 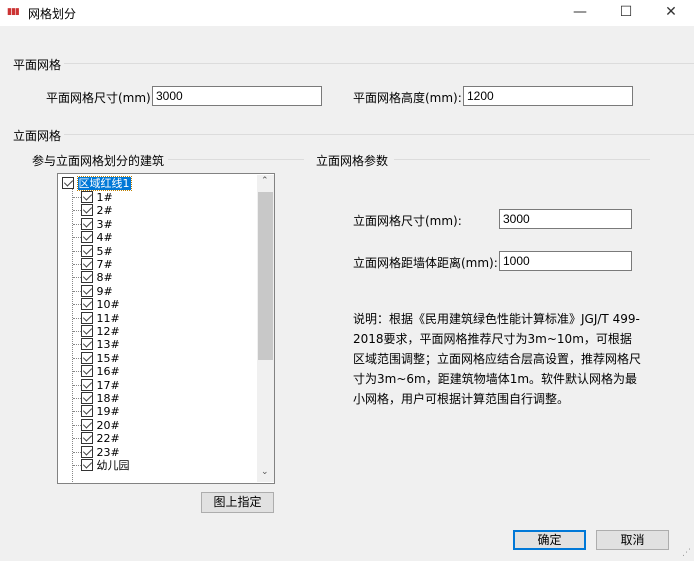 What do you see at coordinates (632, 540) in the screenshot?
I see `cancel-button: 取消` at bounding box center [632, 540].